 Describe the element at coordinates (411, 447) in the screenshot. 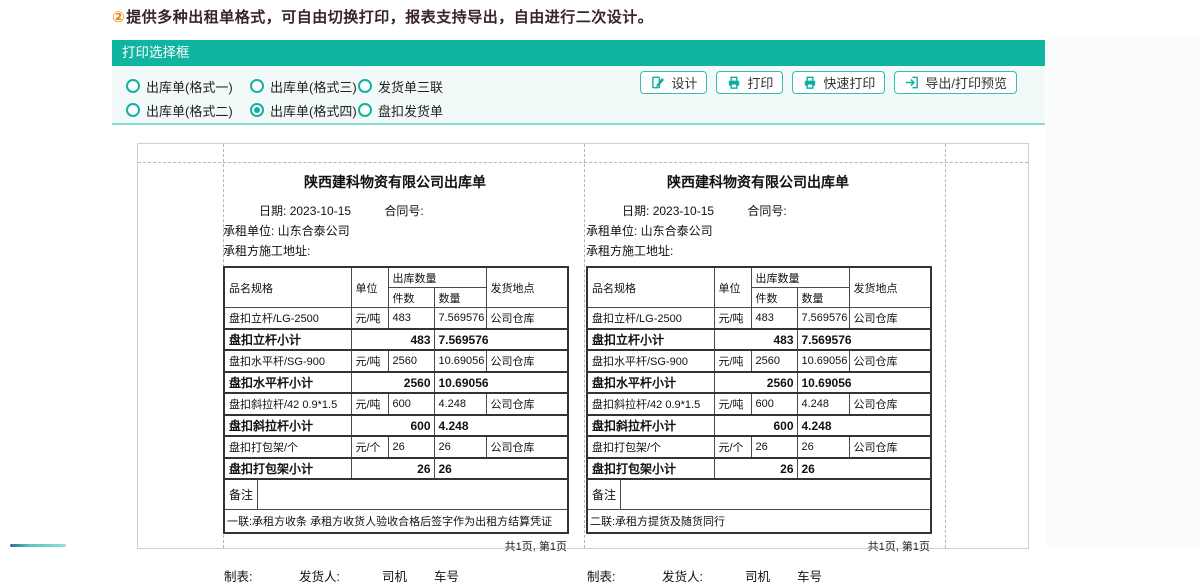

I see `cell-pieces: 26` at that location.